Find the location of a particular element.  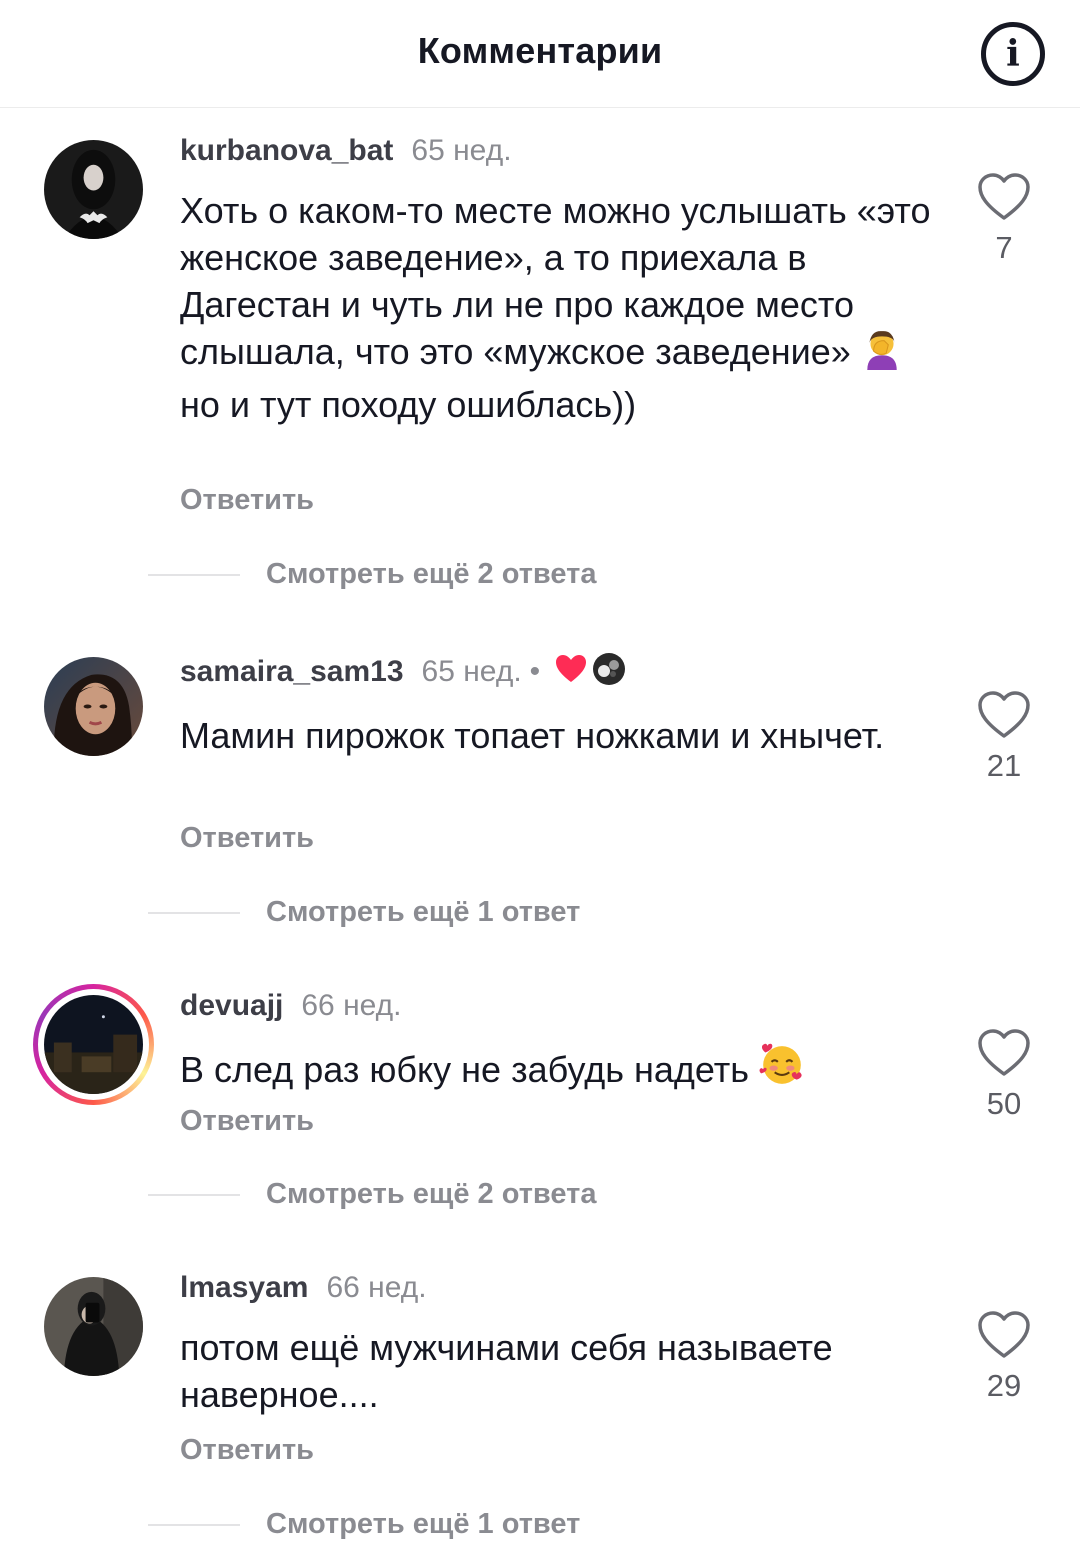

heart-reaction-icon is located at coordinates (571, 673).